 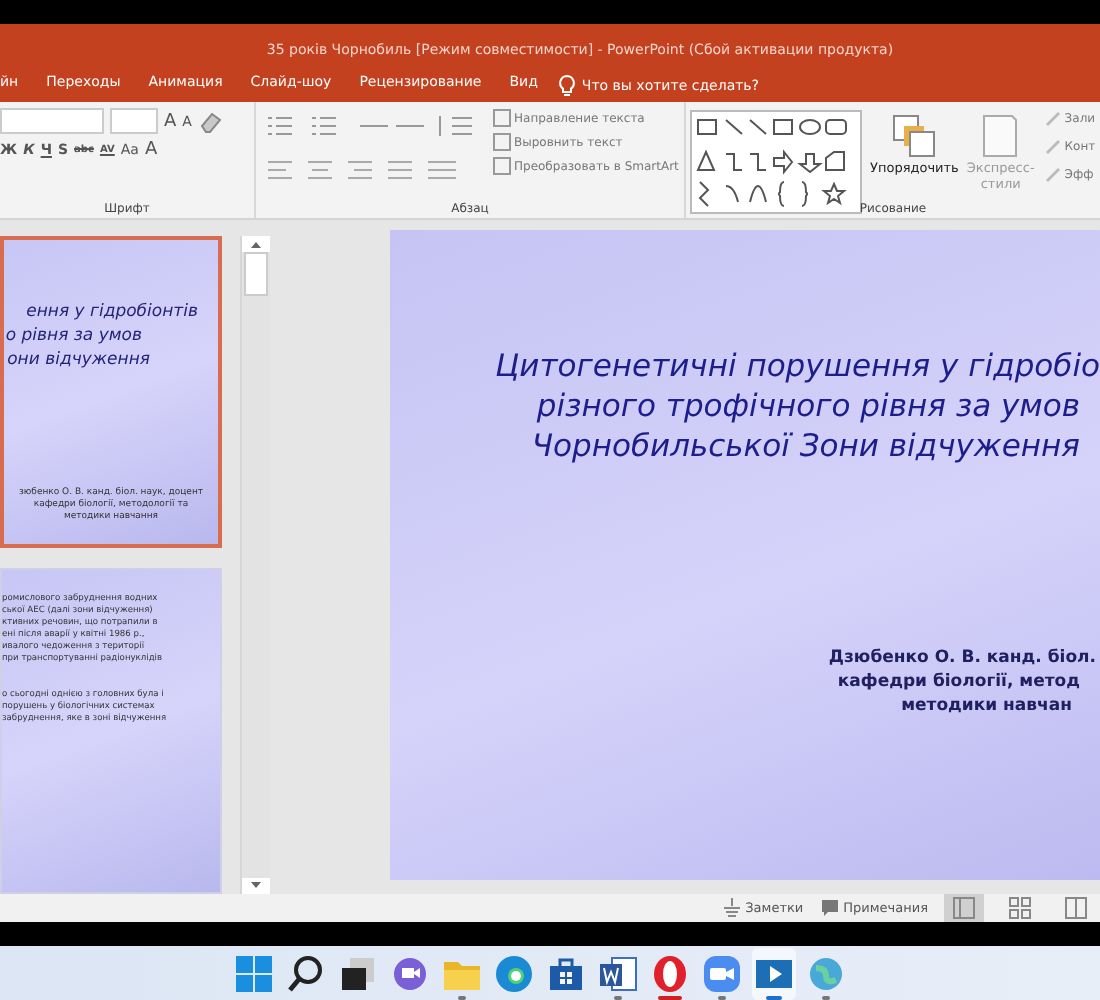 What do you see at coordinates (959, 682) in the screenshot?
I see `slide-subtitle: кафедри біології, метод` at bounding box center [959, 682].